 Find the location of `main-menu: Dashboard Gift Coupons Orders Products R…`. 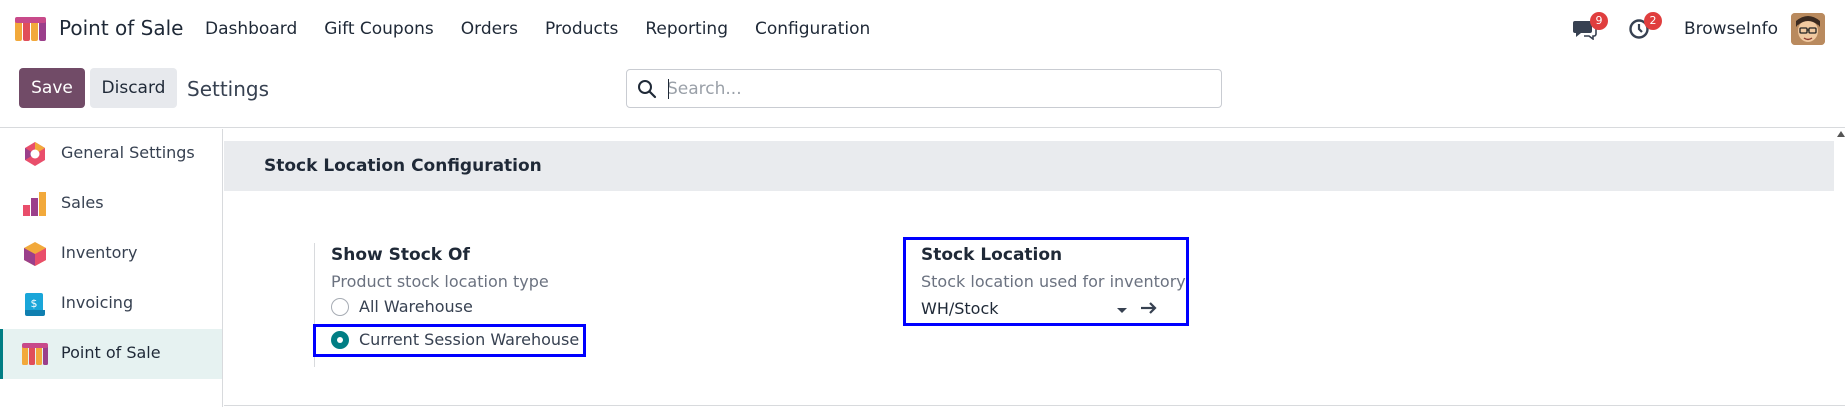

main-menu: Dashboard Gift Coupons Orders Products R… is located at coordinates (551, 29).